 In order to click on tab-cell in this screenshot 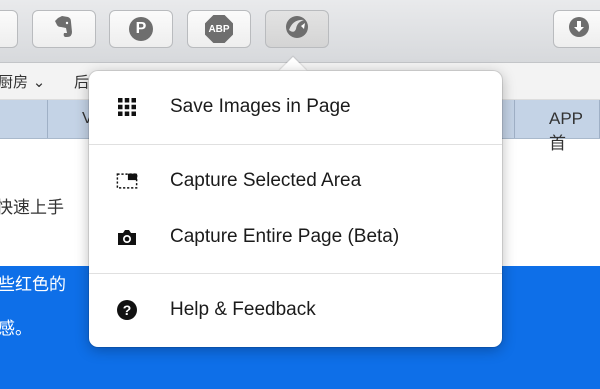, I will do `click(24, 119)`.